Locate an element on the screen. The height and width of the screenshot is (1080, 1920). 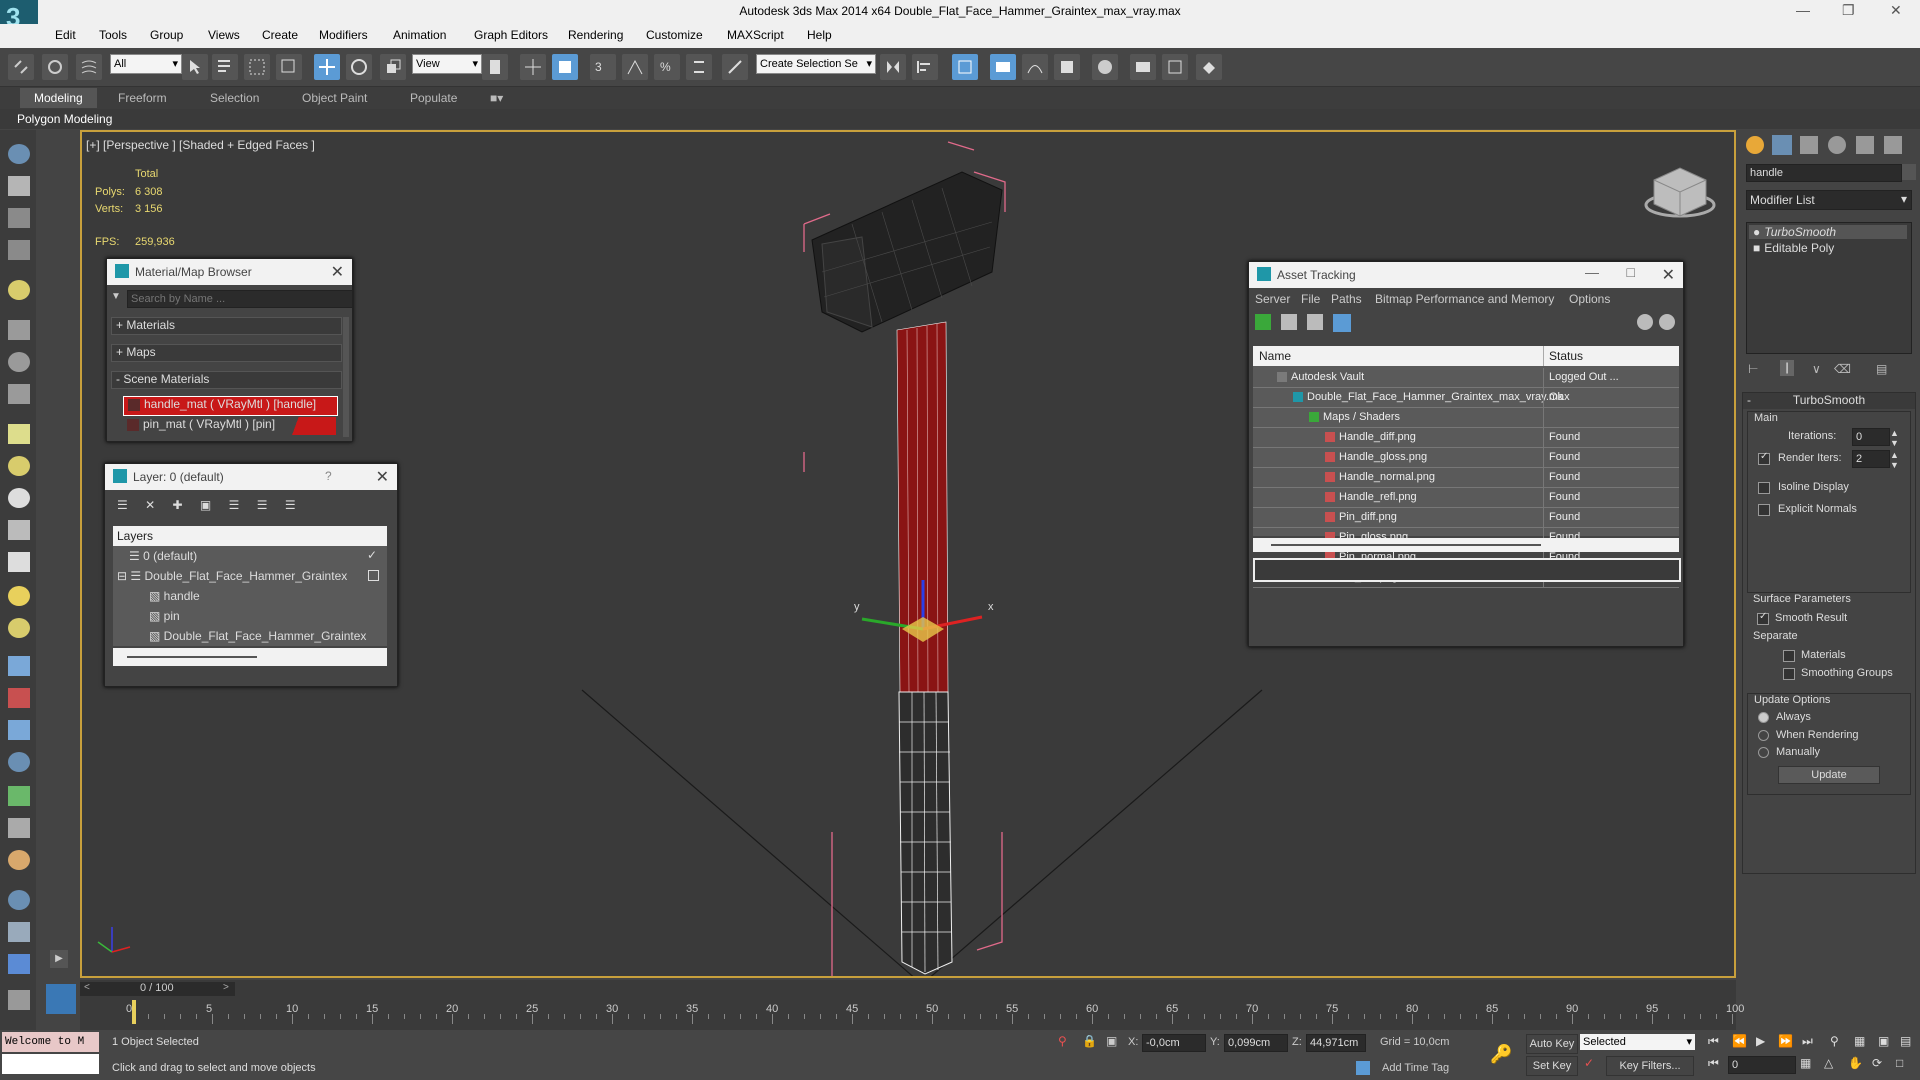
update-button: Update is located at coordinates (1829, 775).